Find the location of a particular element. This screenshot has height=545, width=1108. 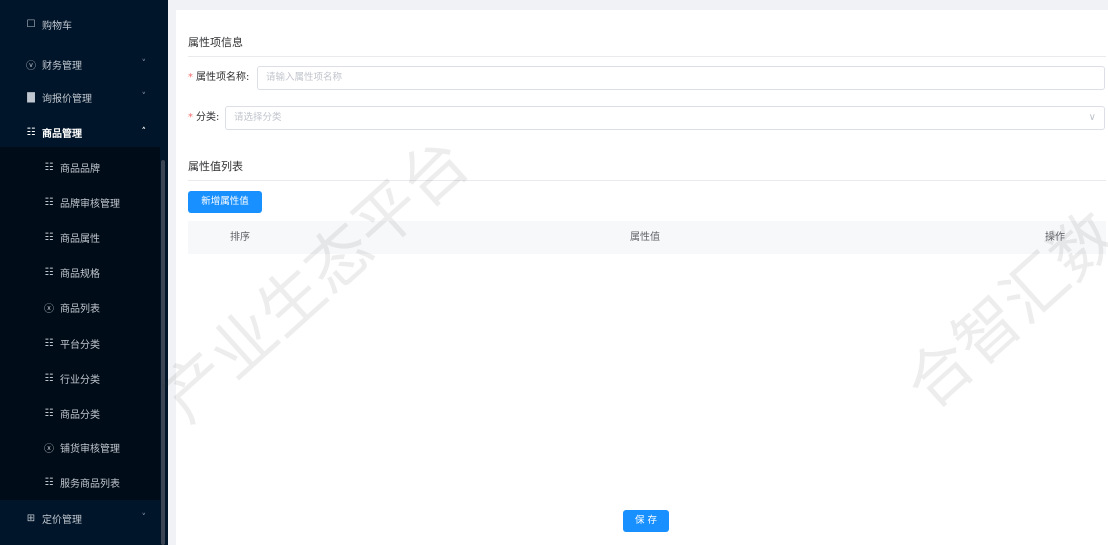

sidebar-item-pricing: ⊞ 定价管理 ˅ is located at coordinates (80, 518).